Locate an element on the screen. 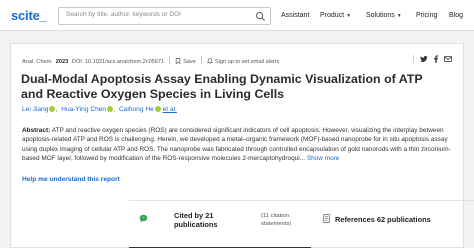 The width and height of the screenshot is (474, 248). document-icon is located at coordinates (326, 218).